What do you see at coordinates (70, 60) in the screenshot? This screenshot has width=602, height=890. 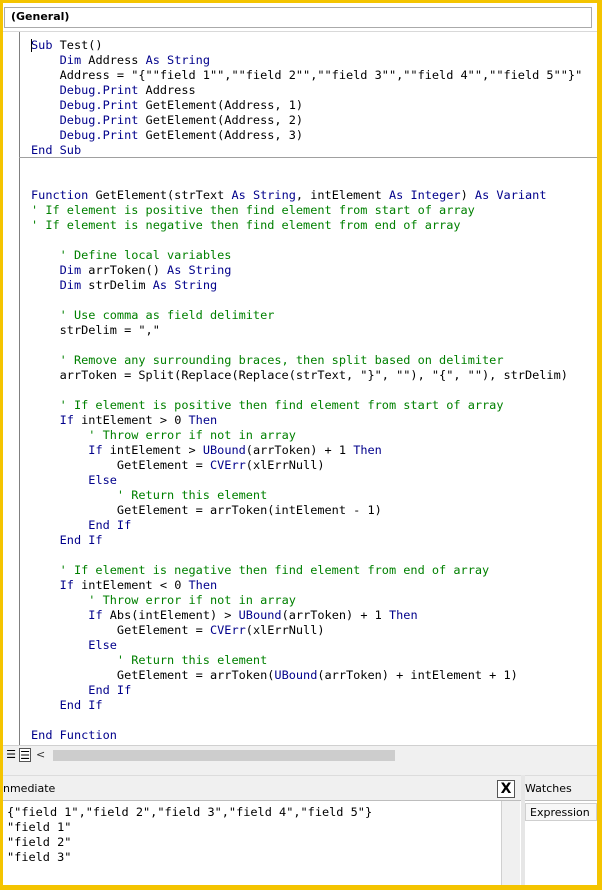 I see `code-keyword: Dim` at bounding box center [70, 60].